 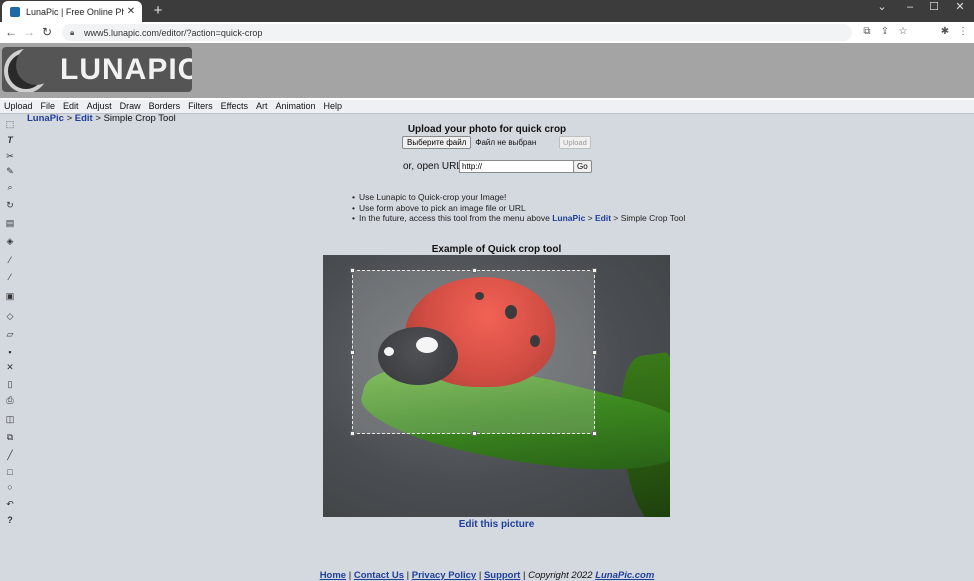 I want to click on open-folder-icon: ▱, so click(x=10, y=334).